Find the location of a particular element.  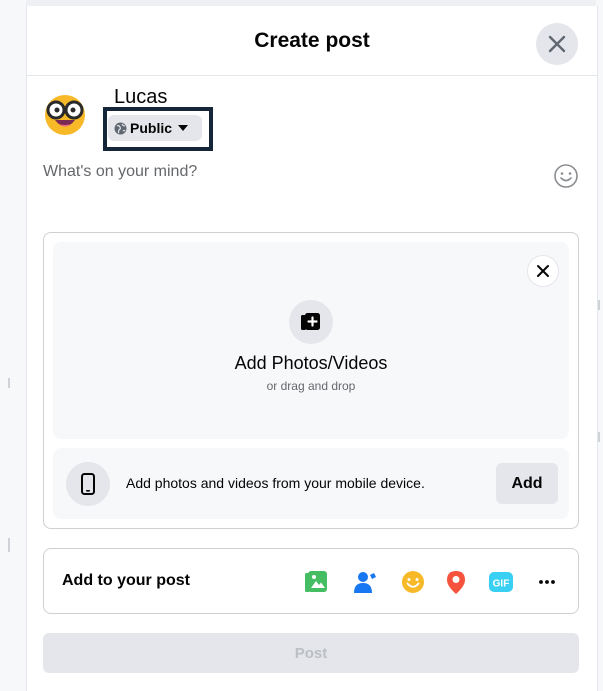

add-to-your-post-bar: Add to your post GIF is located at coordinates (311, 581).